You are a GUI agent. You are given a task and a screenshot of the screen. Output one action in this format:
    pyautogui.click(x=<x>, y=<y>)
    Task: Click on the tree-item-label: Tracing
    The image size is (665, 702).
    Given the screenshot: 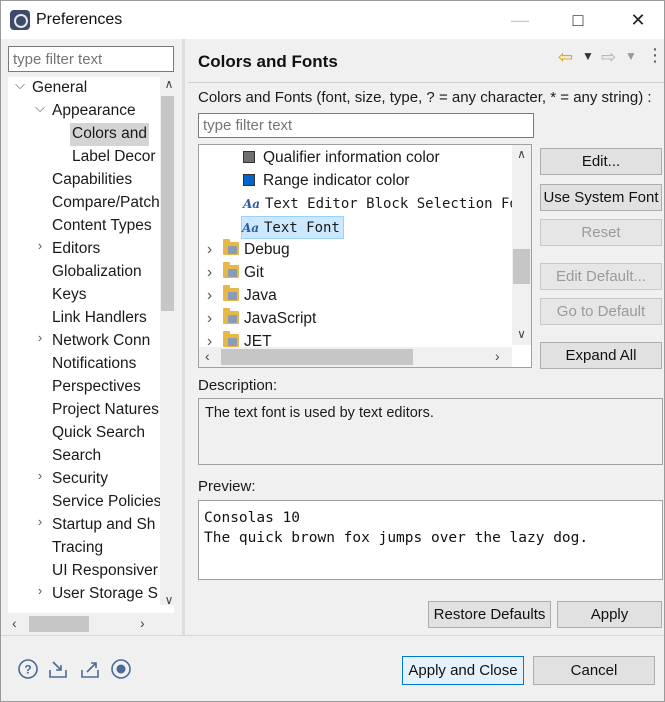 What is the action you would take?
    pyautogui.click(x=78, y=547)
    